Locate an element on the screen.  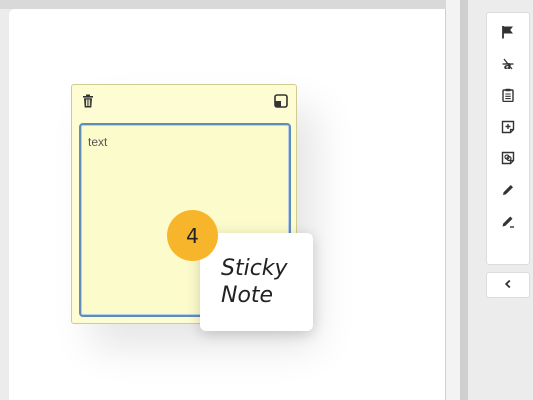
step-callout: Sticky Note is located at coordinates (256, 282).